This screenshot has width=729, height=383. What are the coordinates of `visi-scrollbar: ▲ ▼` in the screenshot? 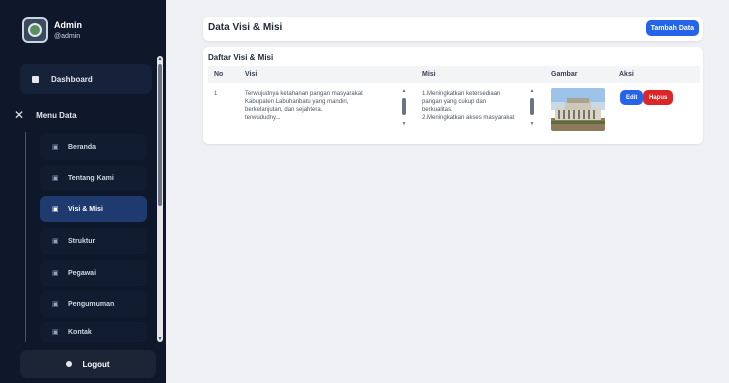 It's located at (404, 108).